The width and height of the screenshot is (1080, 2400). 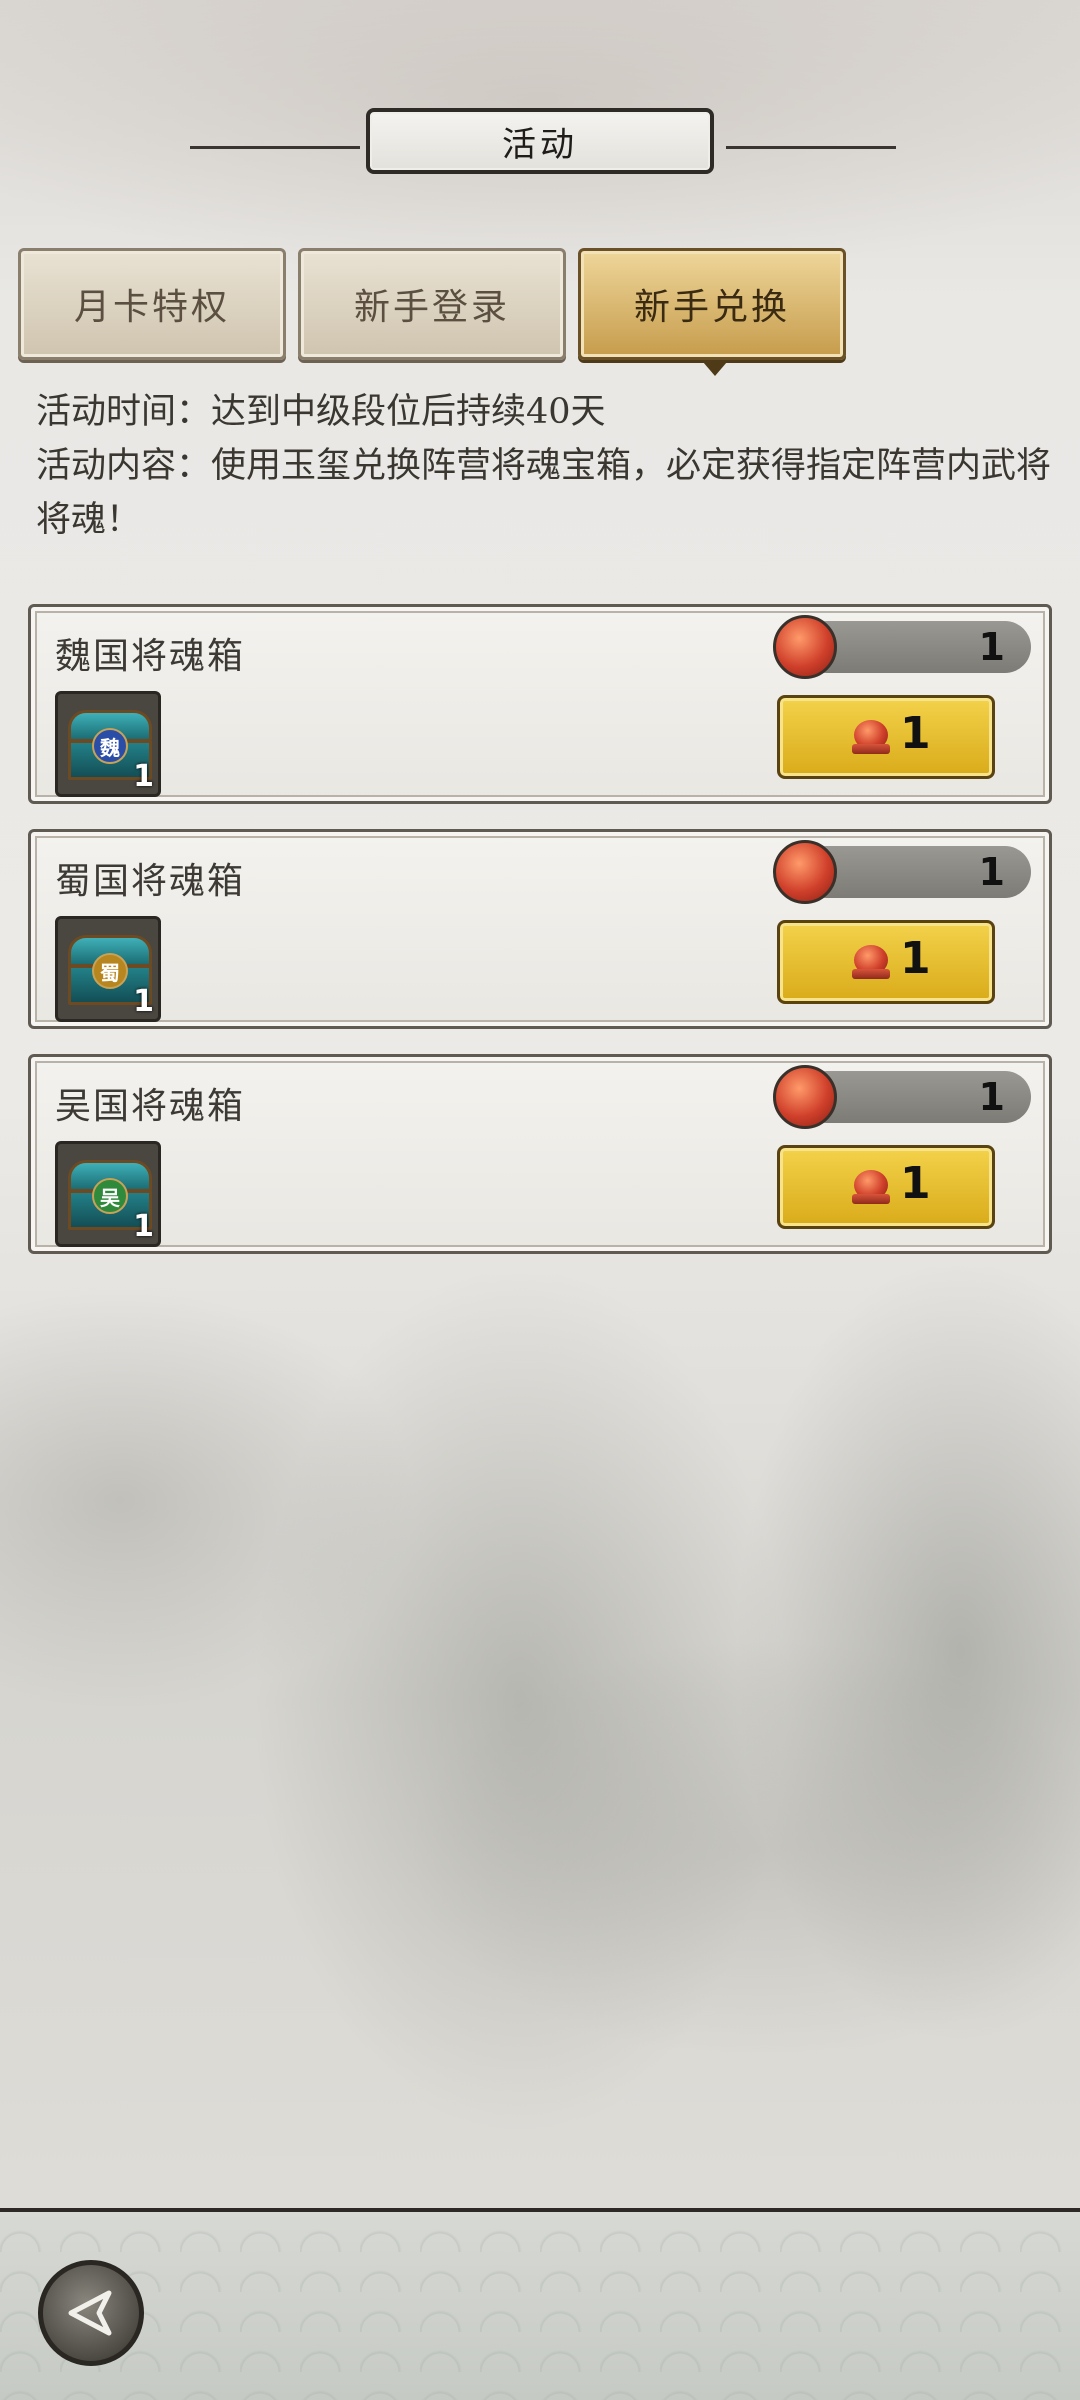 I want to click on reward-item-slot: 魏 1, so click(x=108, y=744).